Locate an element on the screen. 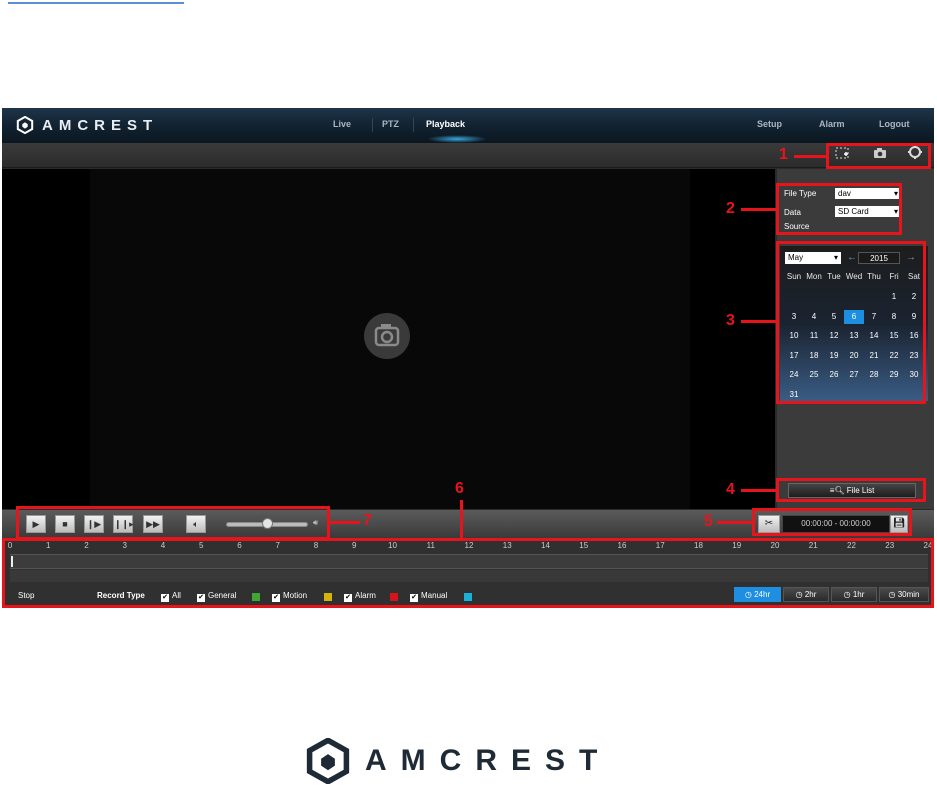  nav-setup: Setup is located at coordinates (769, 124).